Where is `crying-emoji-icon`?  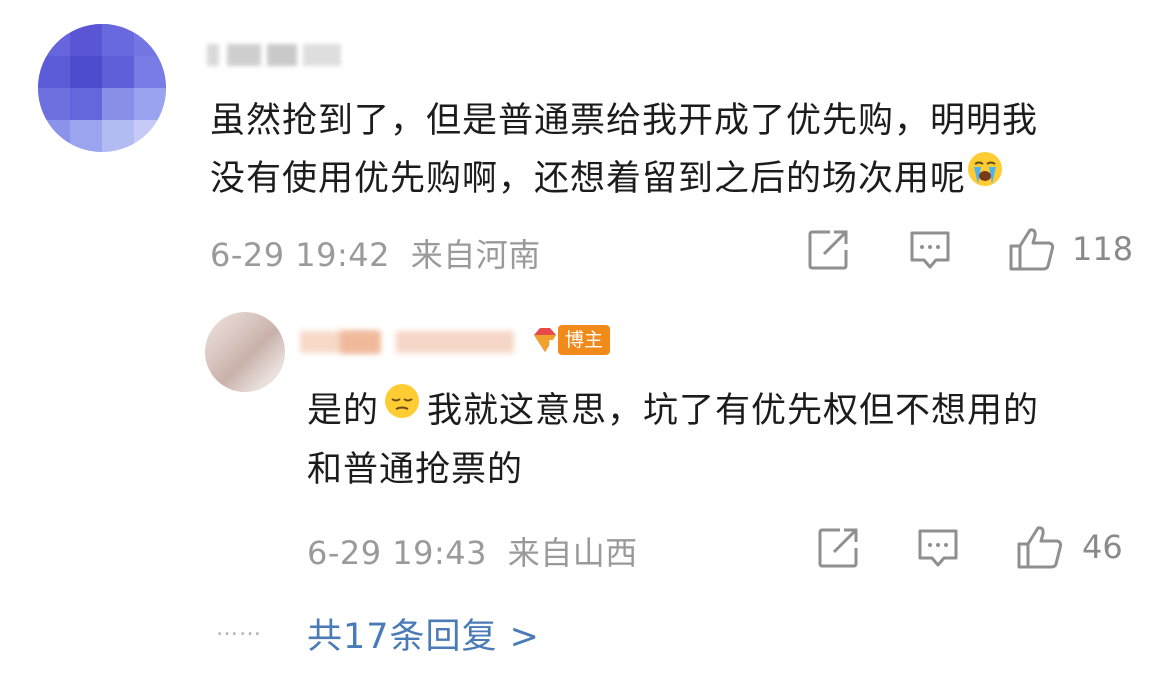
crying-emoji-icon is located at coordinates (985, 177).